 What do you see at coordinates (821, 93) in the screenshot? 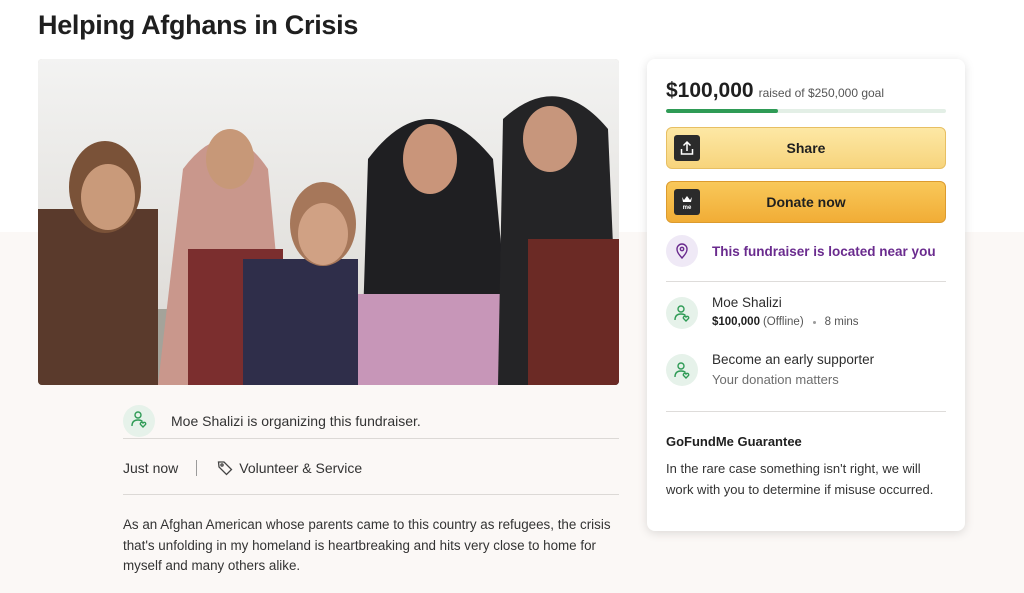
I see `goal-text: raised of $250,000 goal` at bounding box center [821, 93].